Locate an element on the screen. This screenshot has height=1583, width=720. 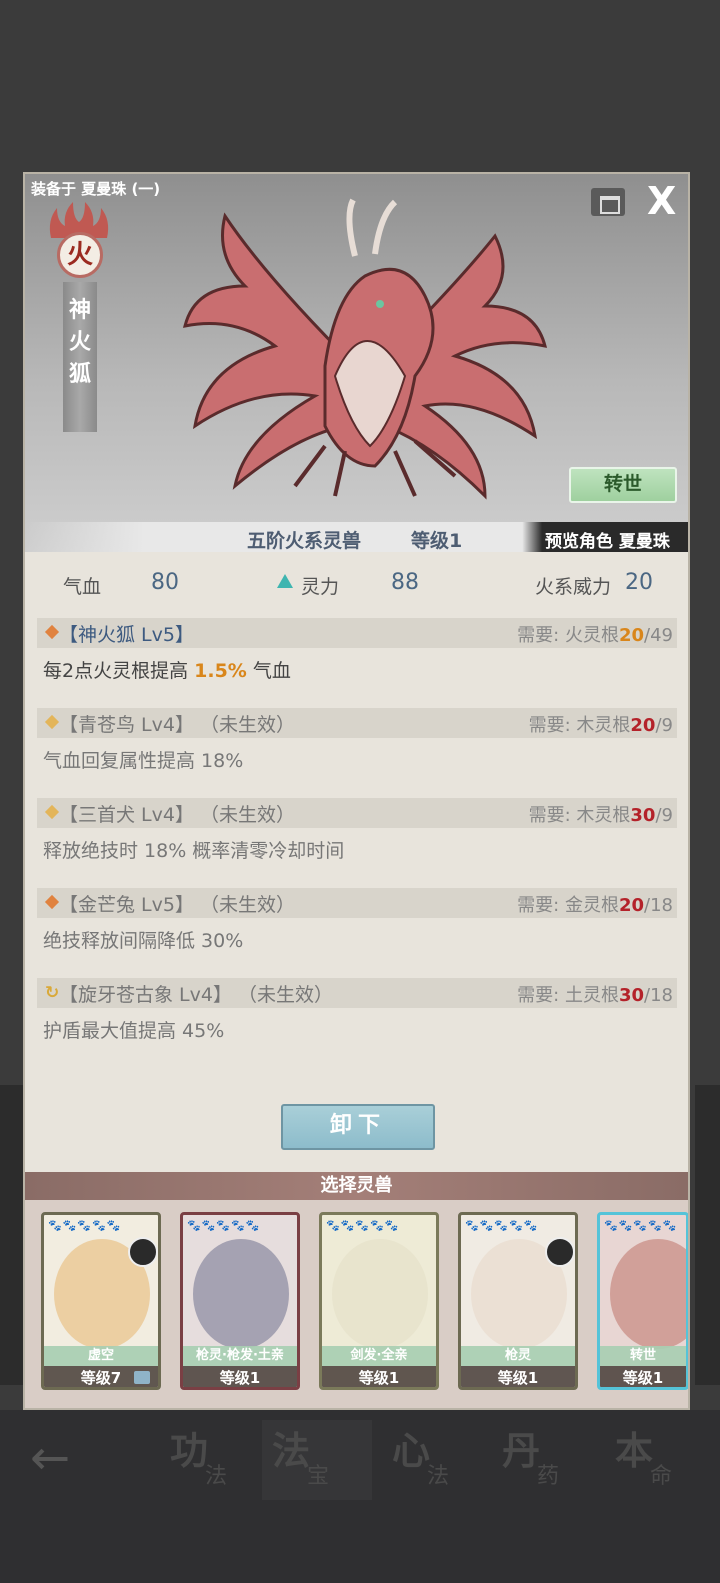
beast-card: 🐾🐾🐾🐾🐾 剑发·全亲 等级1 is located at coordinates (379, 1301).